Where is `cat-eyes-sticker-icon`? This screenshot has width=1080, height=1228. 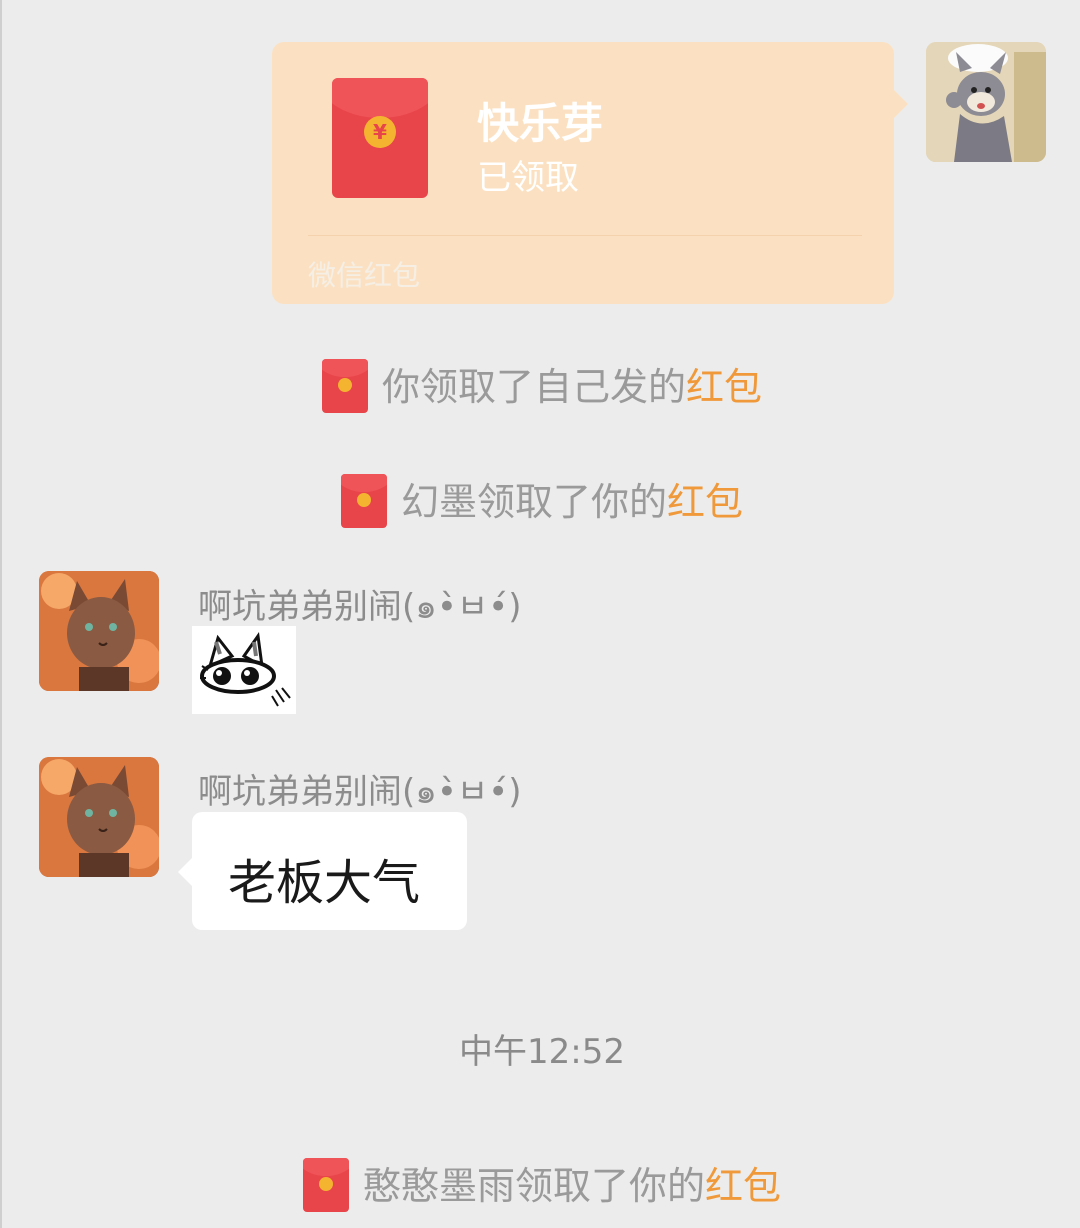 cat-eyes-sticker-icon is located at coordinates (245, 669).